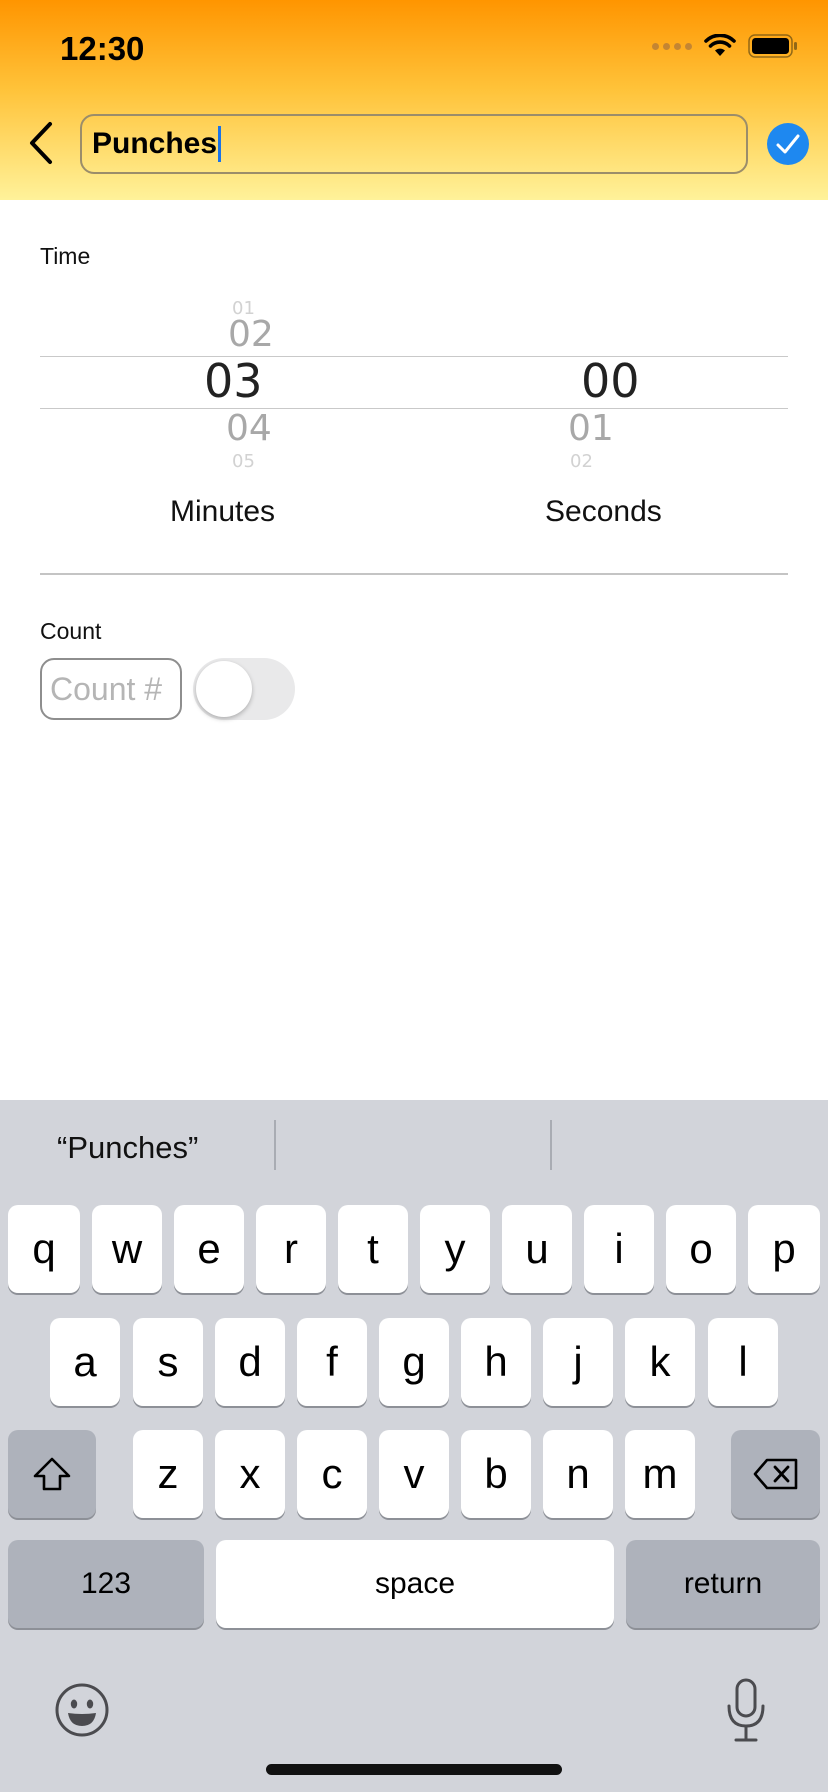  What do you see at coordinates (250, 1362) in the screenshot?
I see `key-d: d` at bounding box center [250, 1362].